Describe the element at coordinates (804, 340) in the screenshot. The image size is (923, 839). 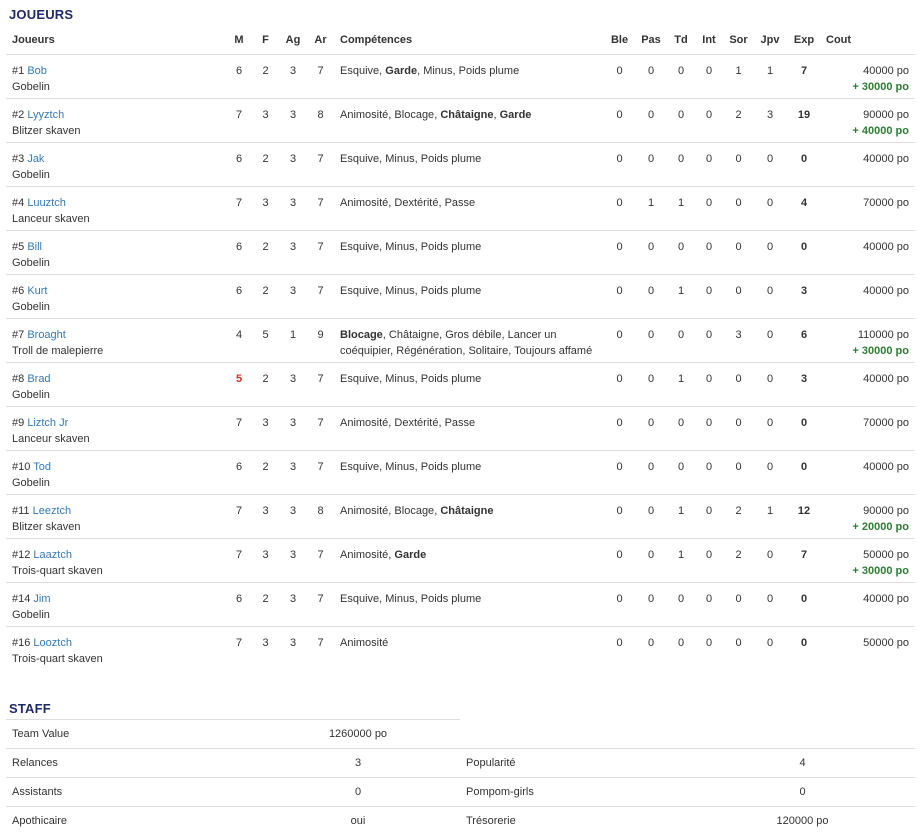
I see `stat-exp: 6` at that location.